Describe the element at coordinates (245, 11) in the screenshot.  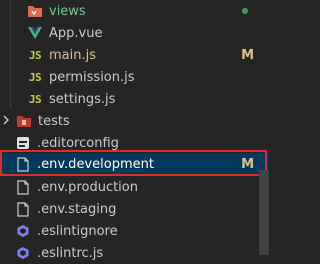
I see `git-status-dot` at that location.